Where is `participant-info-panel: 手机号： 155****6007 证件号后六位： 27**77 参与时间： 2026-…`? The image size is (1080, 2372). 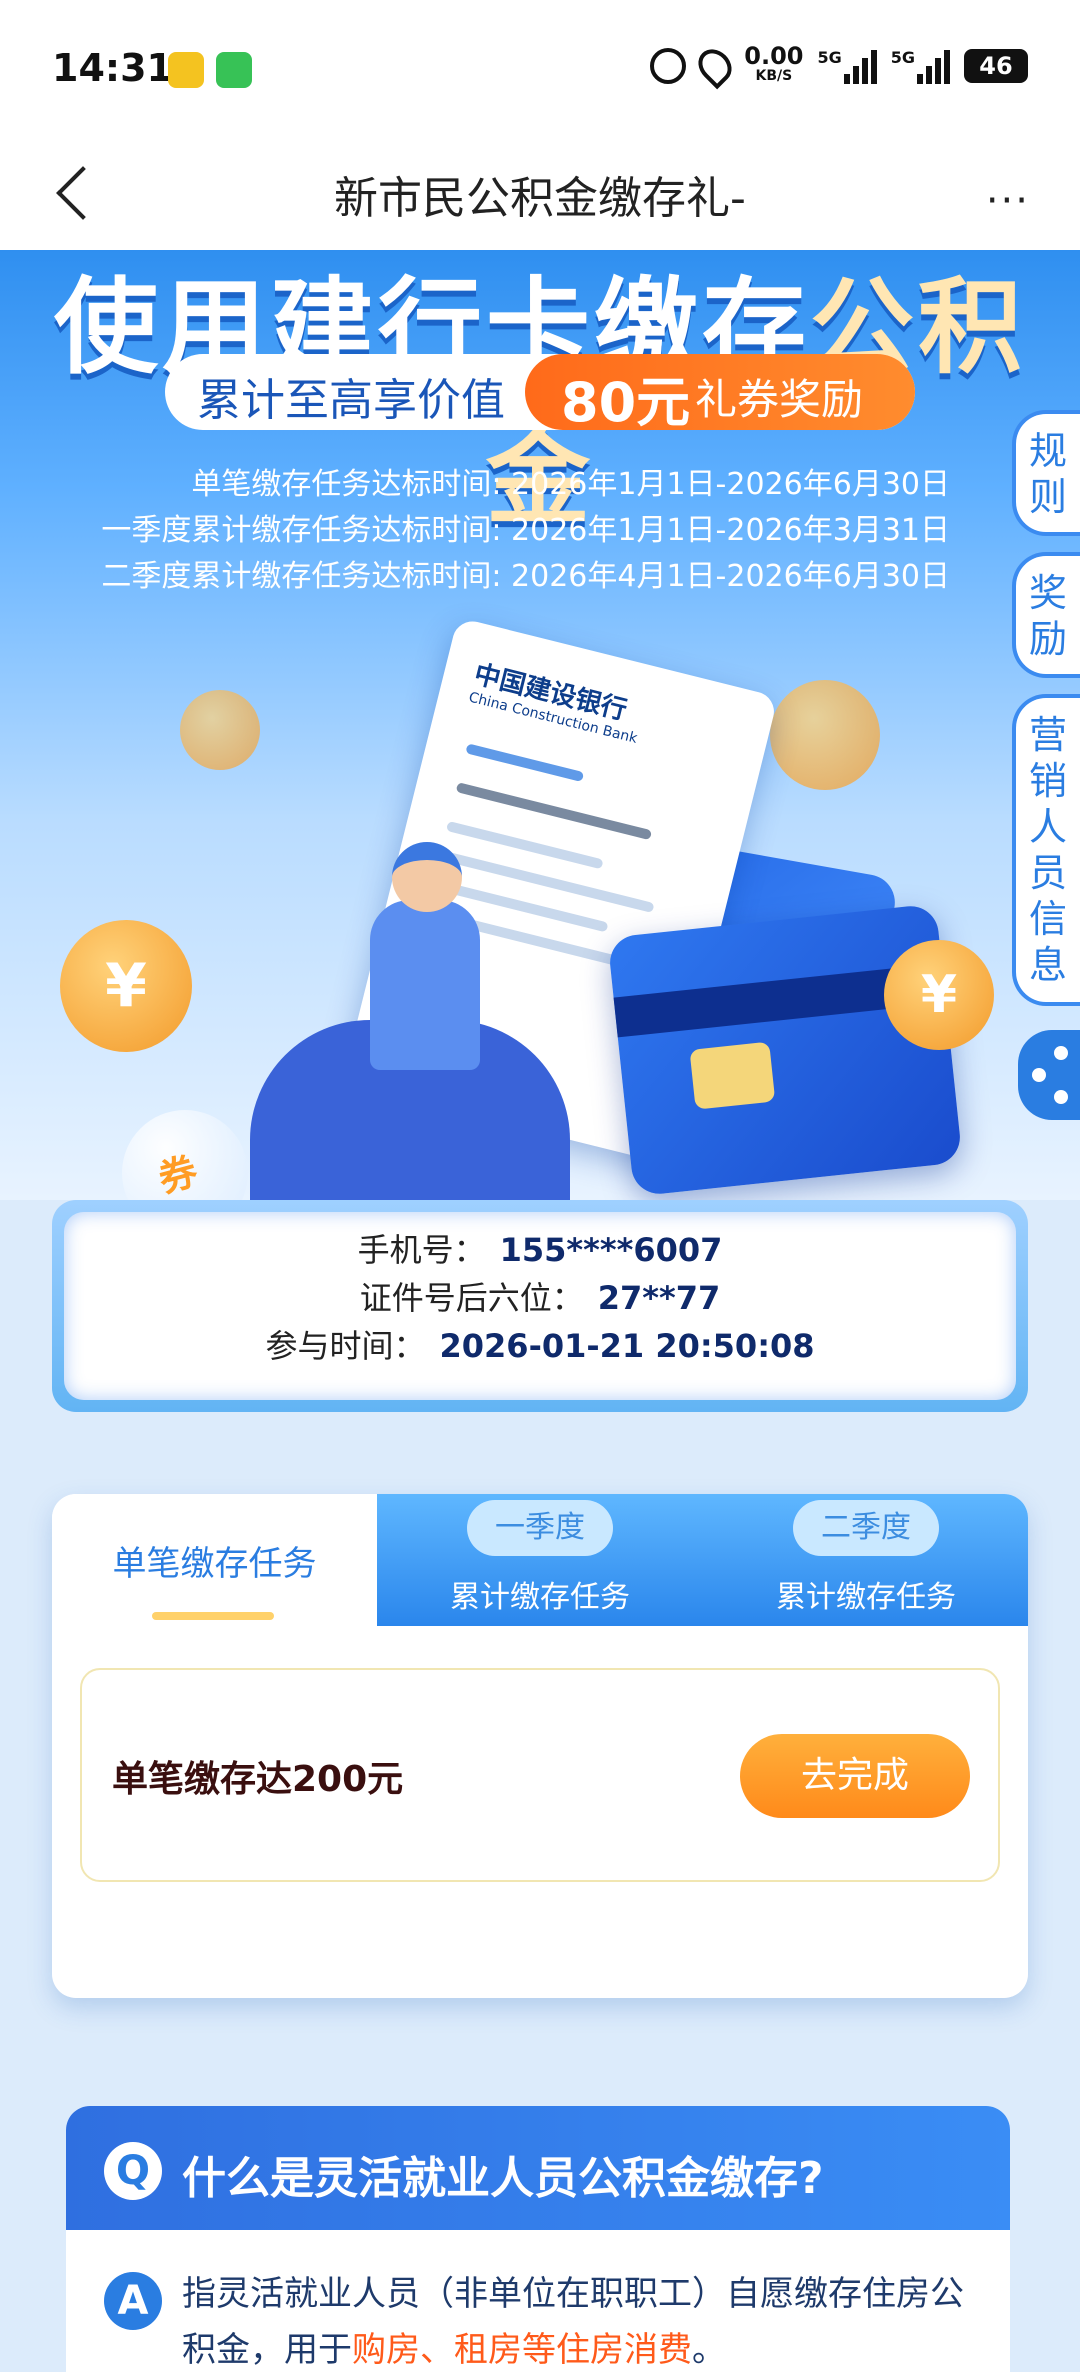 participant-info-panel: 手机号： 155****6007 证件号后六位： 27**77 参与时间： 2026-… is located at coordinates (540, 1306).